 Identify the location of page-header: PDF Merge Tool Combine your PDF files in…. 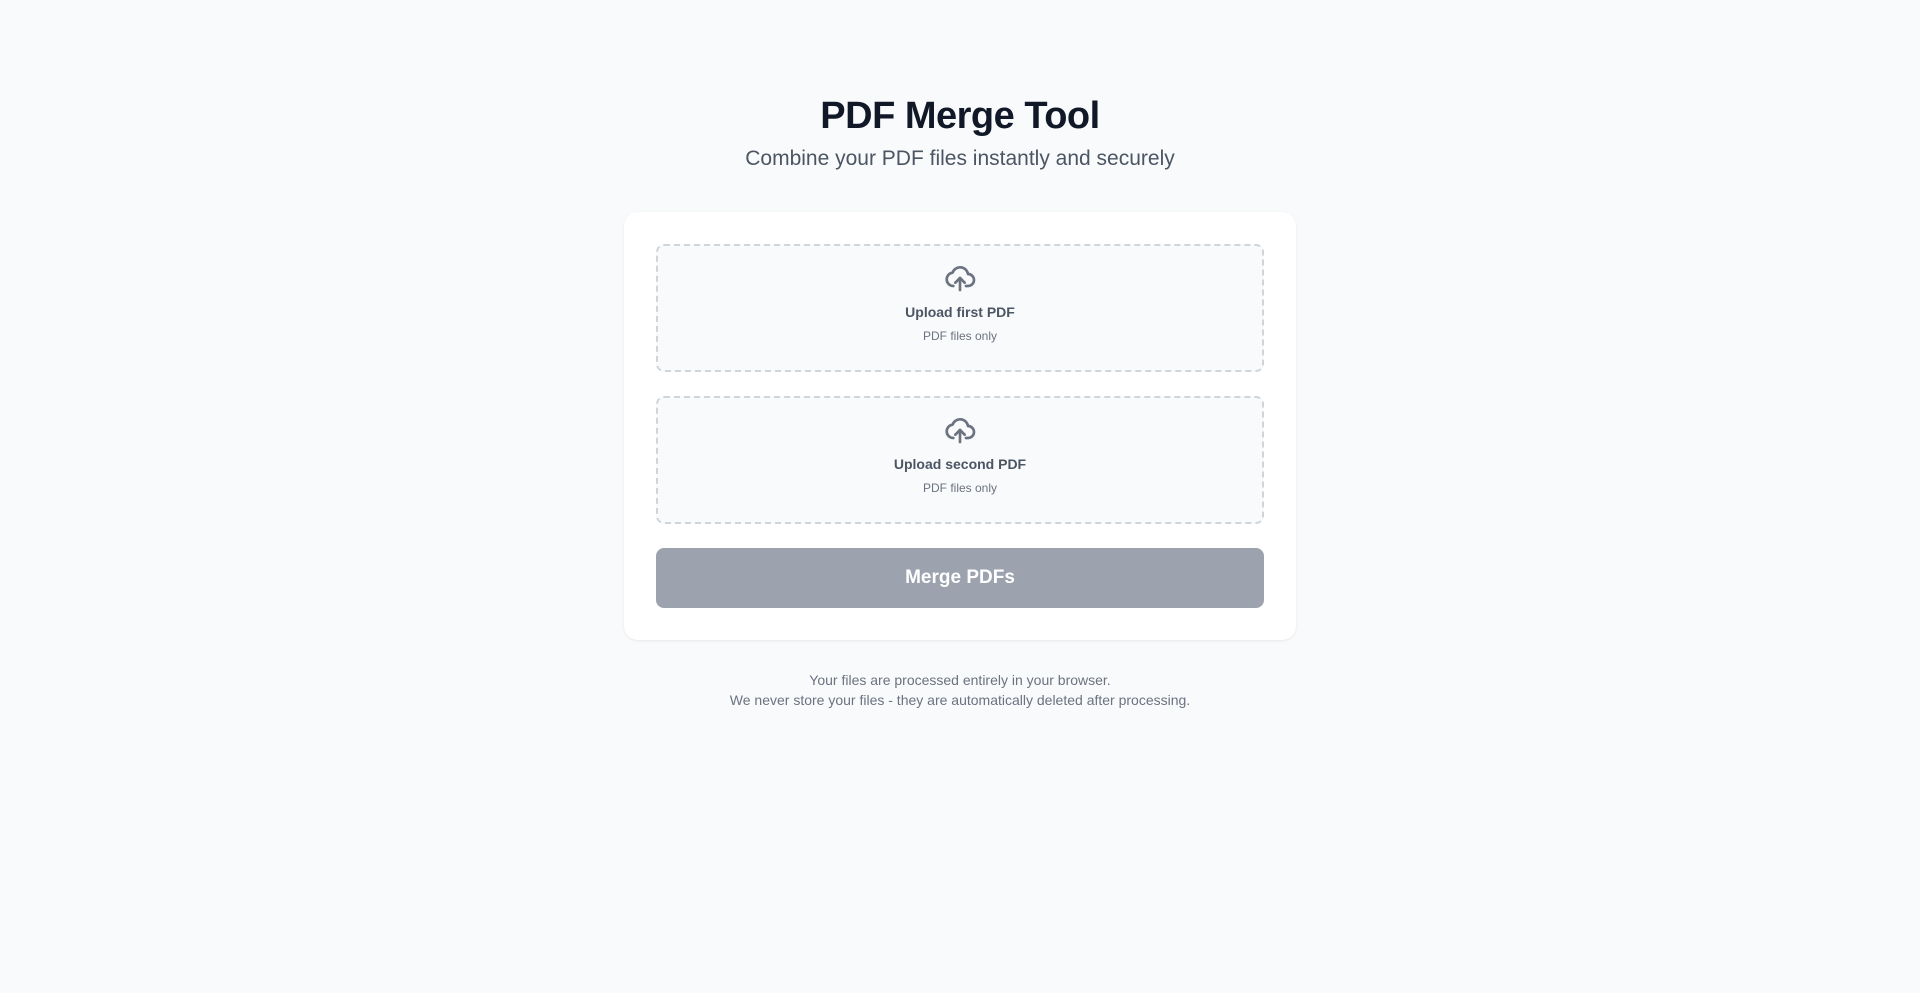
(960, 132).